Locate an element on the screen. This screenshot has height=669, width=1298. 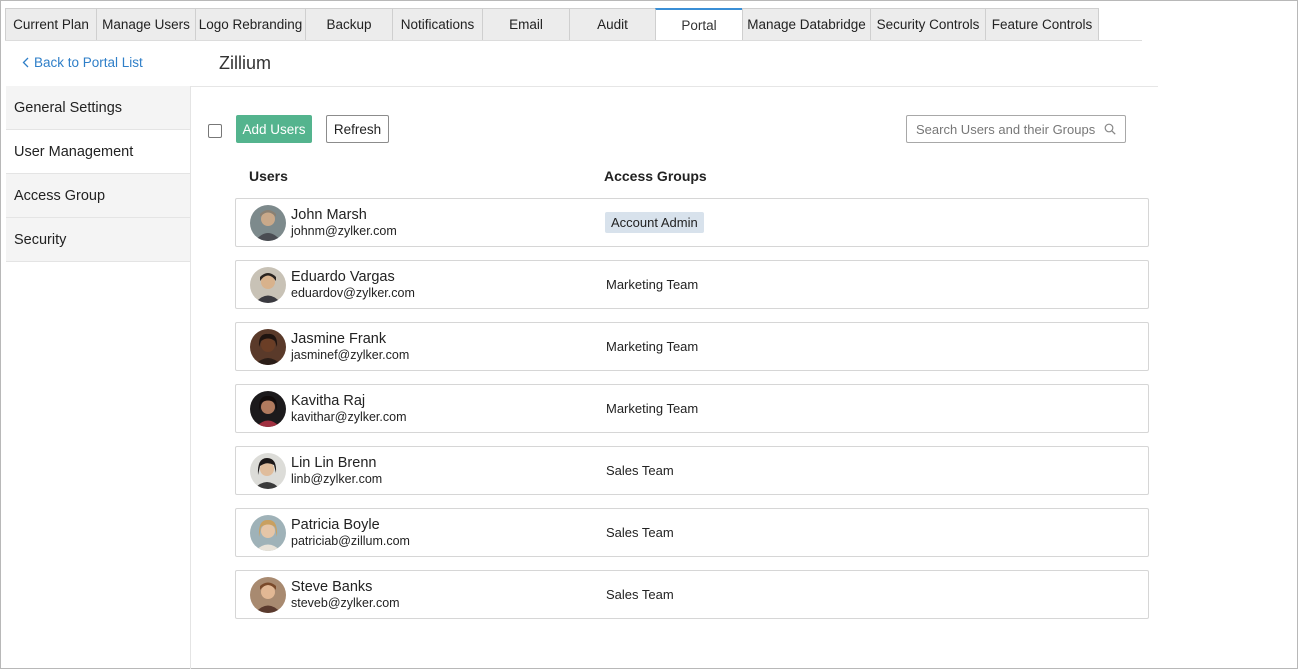
user-name: Eduardo Vargas is located at coordinates (343, 277).